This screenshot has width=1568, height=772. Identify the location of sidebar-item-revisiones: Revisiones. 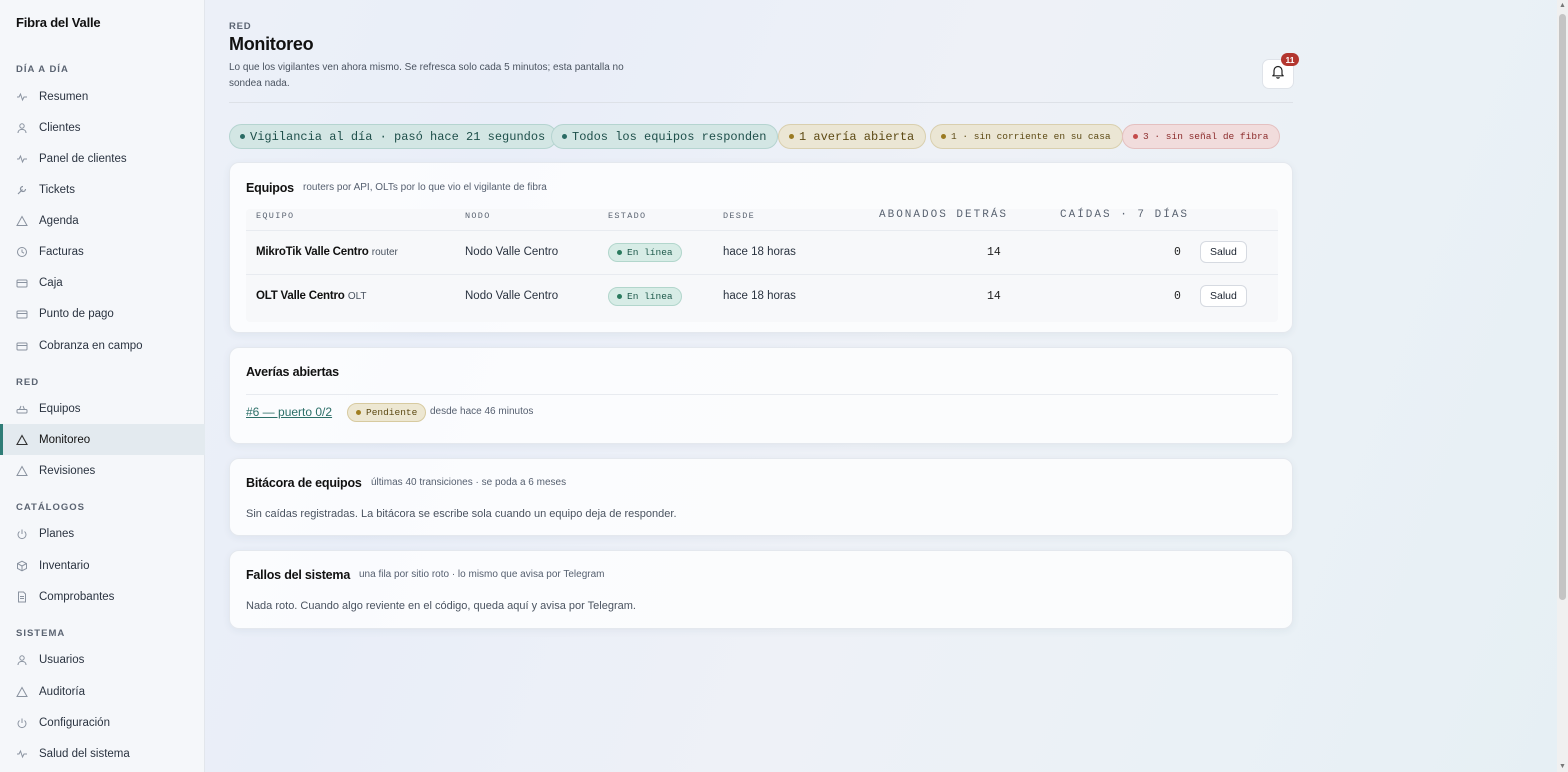
(102, 470).